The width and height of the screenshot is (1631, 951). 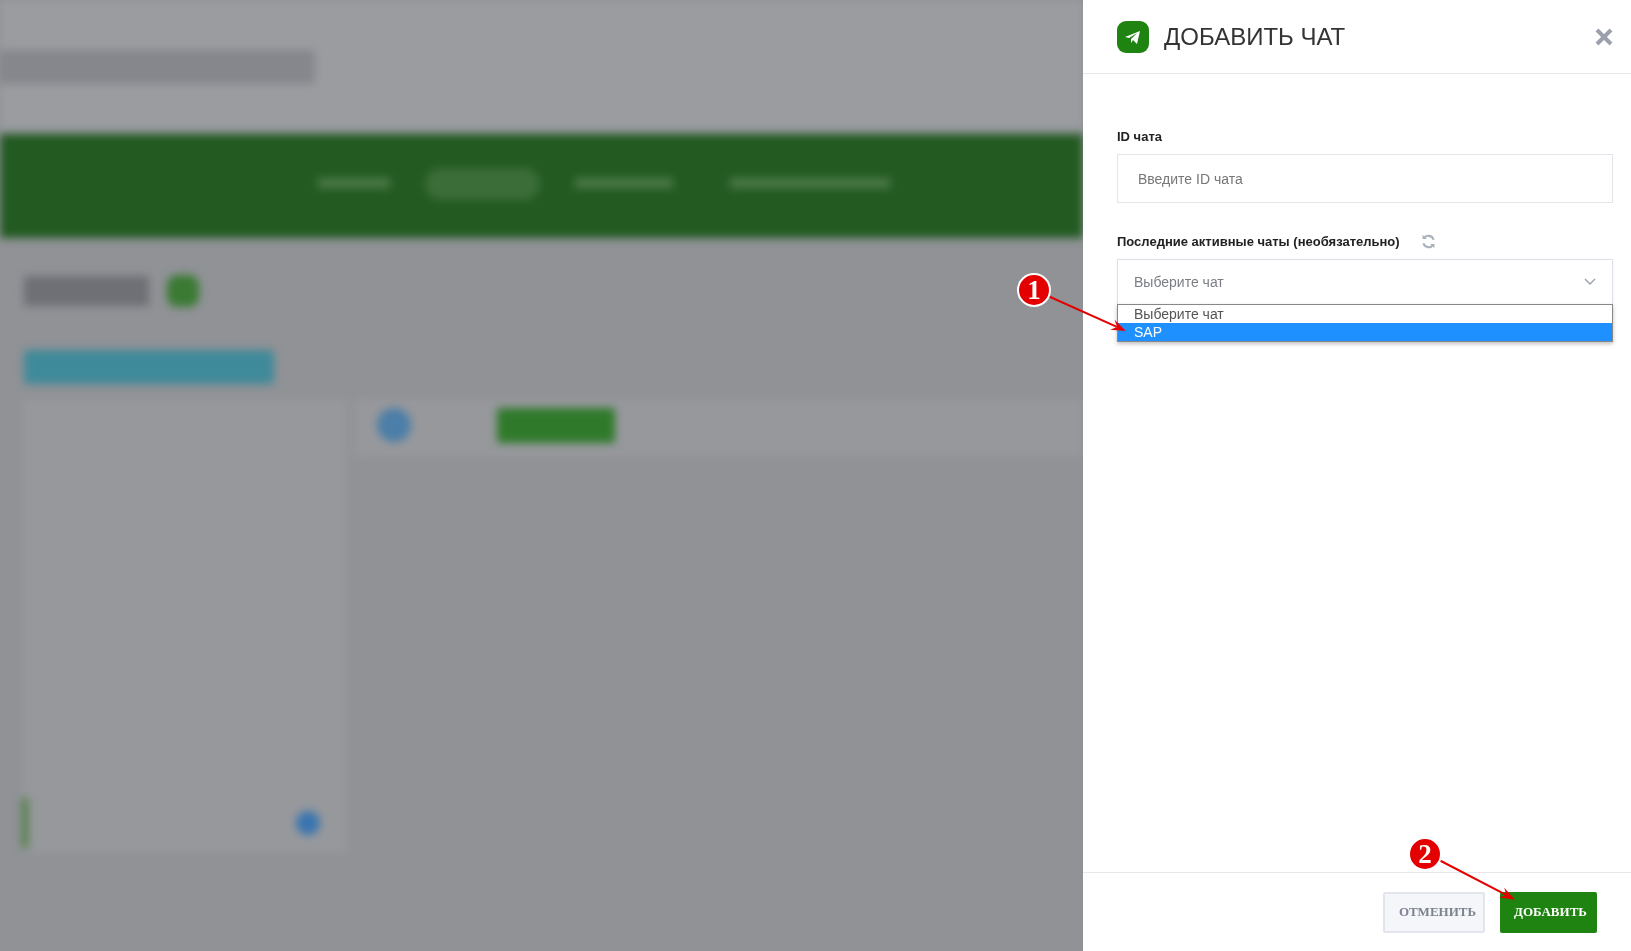 What do you see at coordinates (1139, 136) in the screenshot?
I see `field-label: ID чата` at bounding box center [1139, 136].